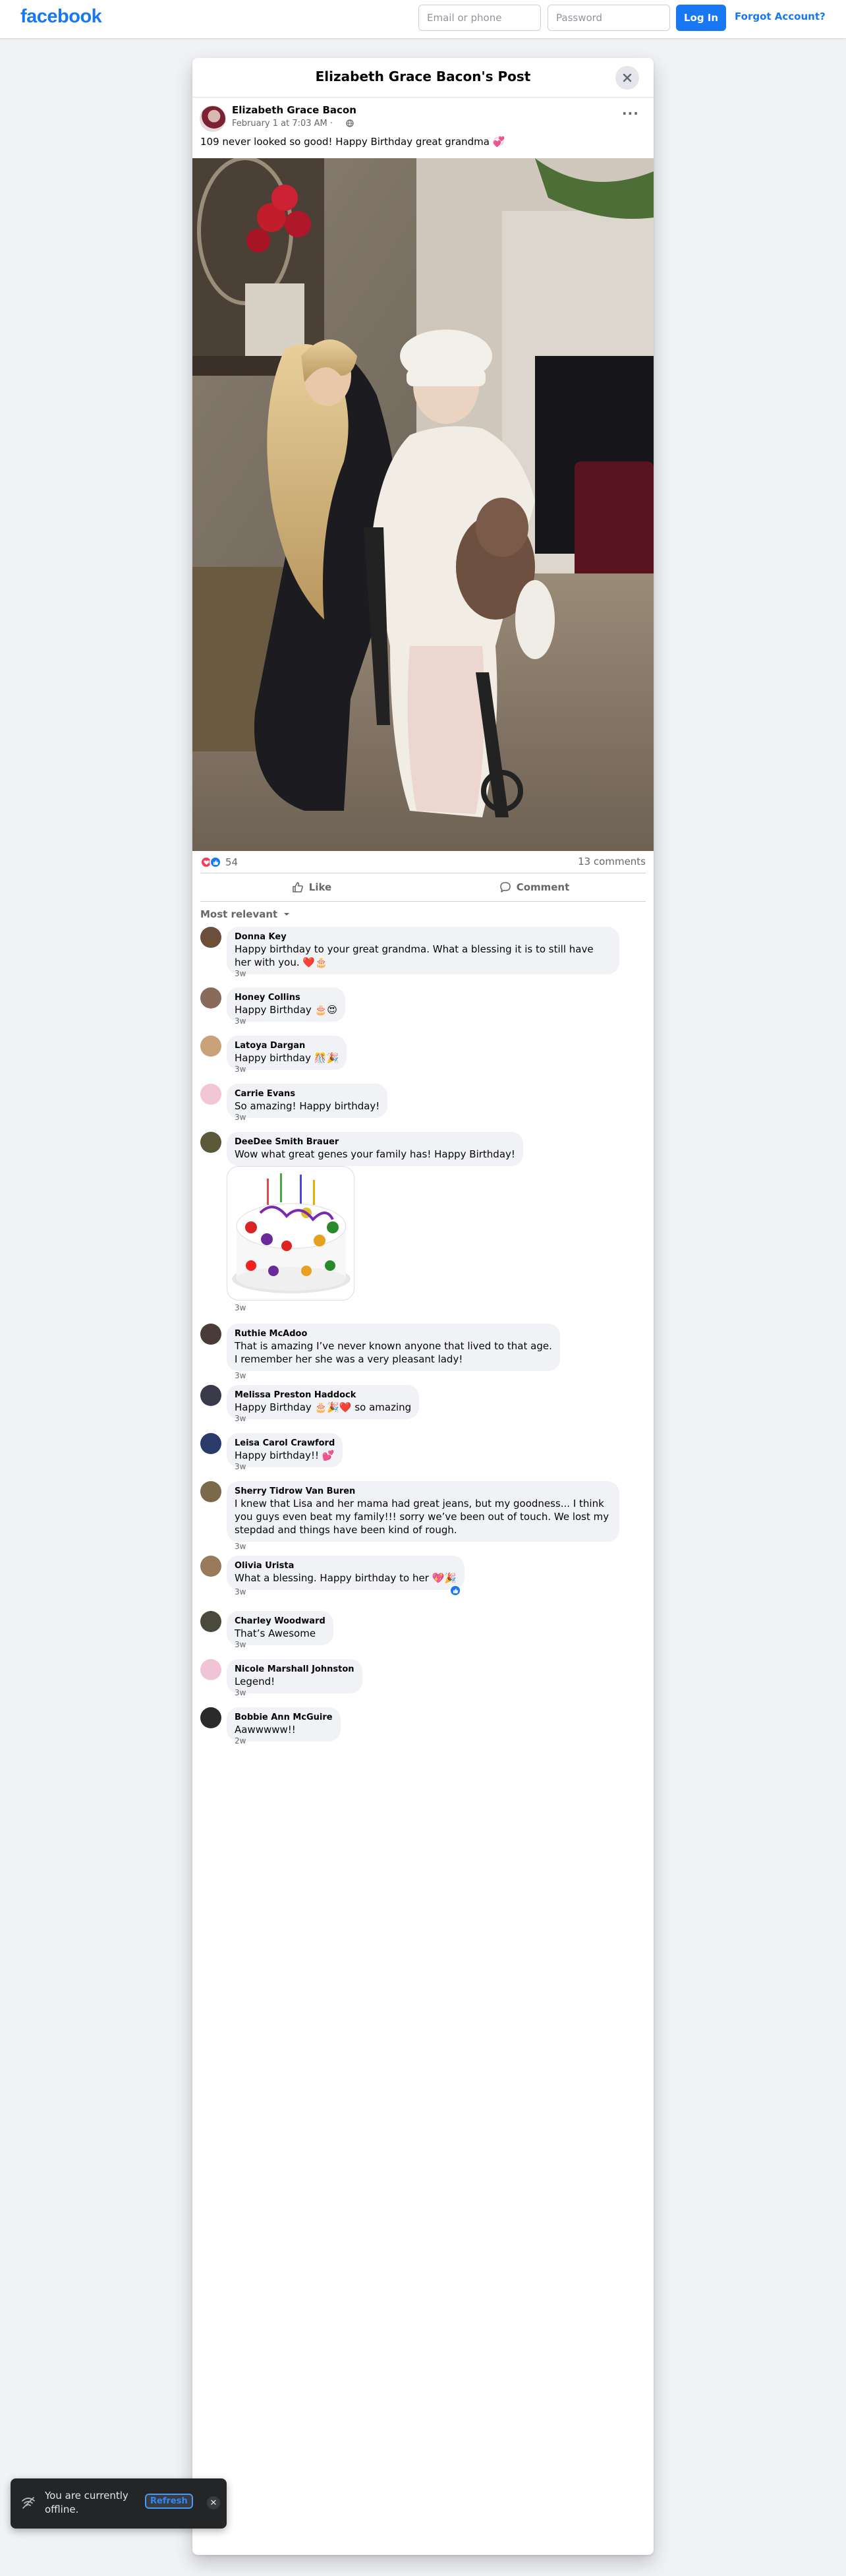  I want to click on cake-illustration, so click(291, 1233).